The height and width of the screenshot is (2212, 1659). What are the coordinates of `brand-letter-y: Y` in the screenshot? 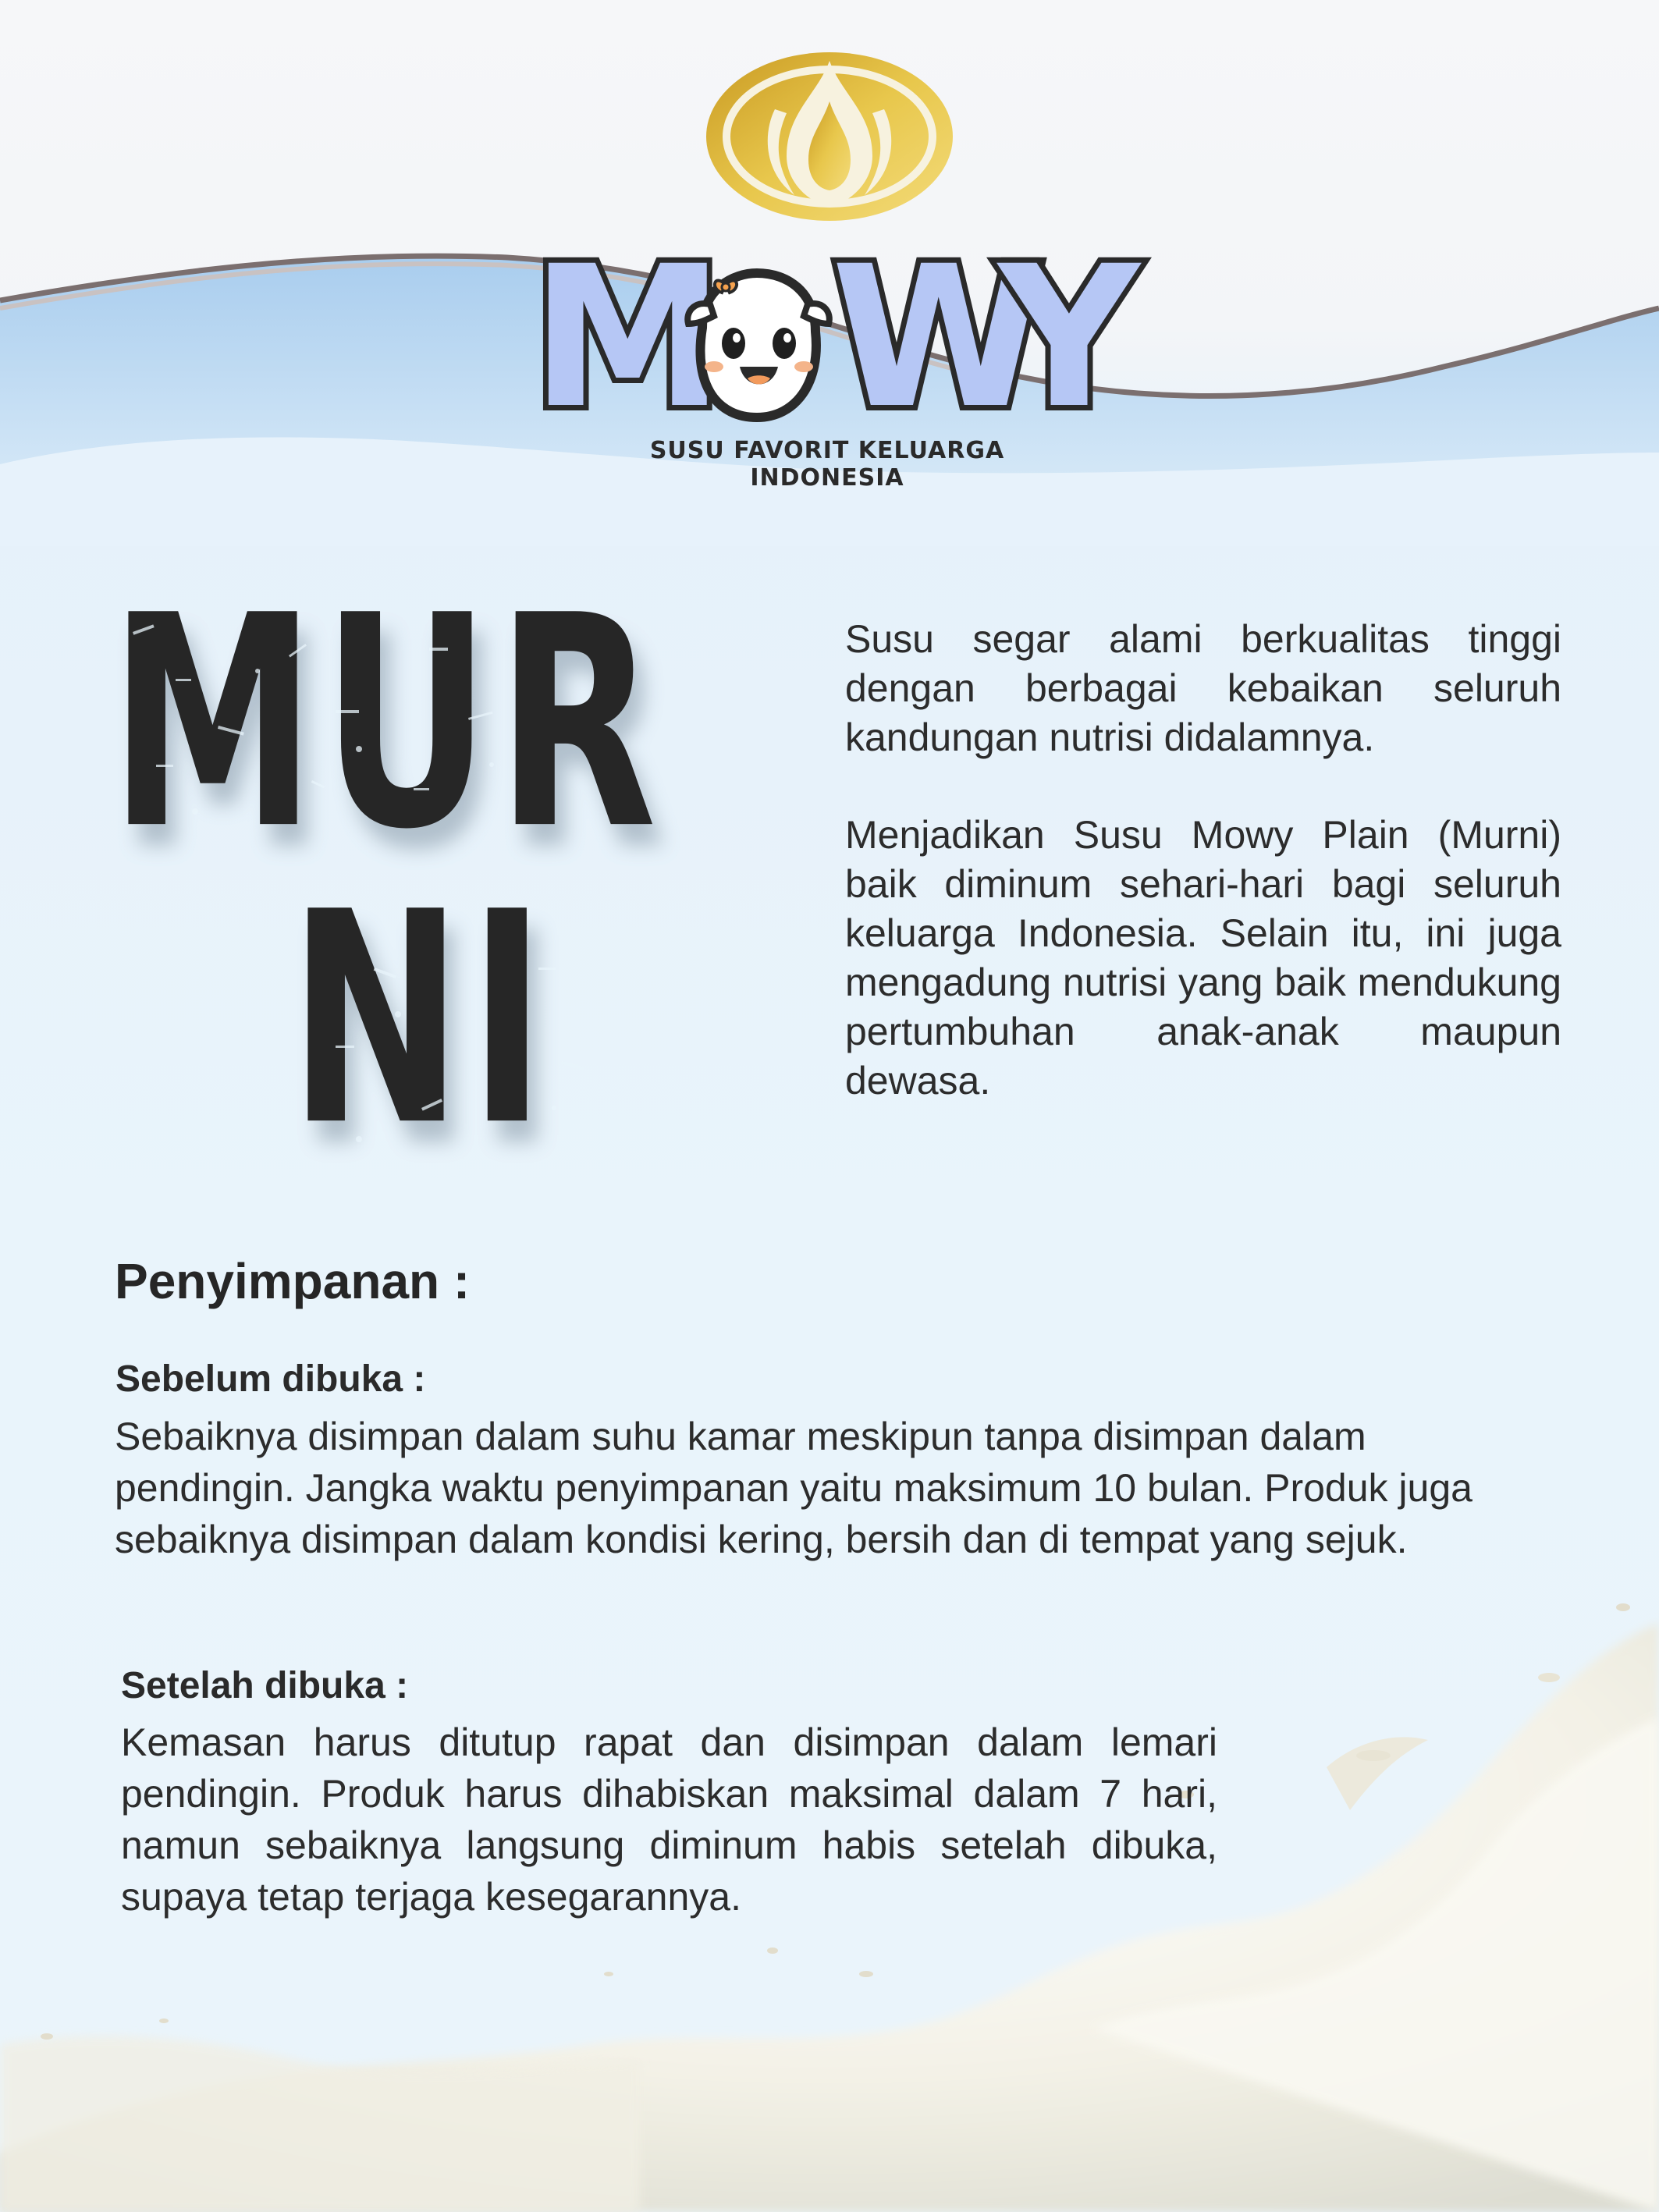 It's located at (1069, 337).